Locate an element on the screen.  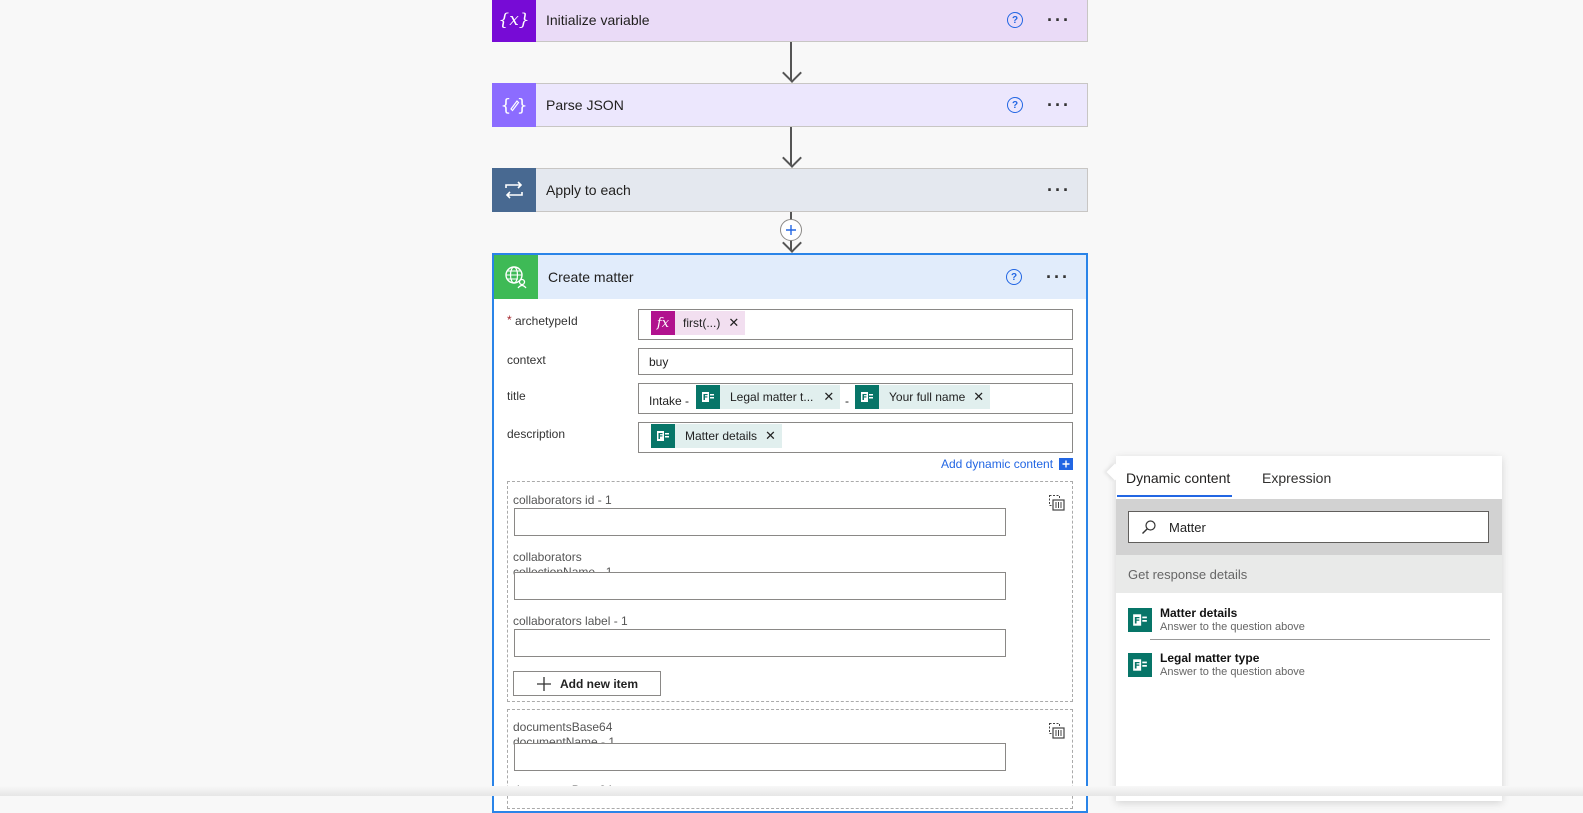
context-input is located at coordinates (855, 361).